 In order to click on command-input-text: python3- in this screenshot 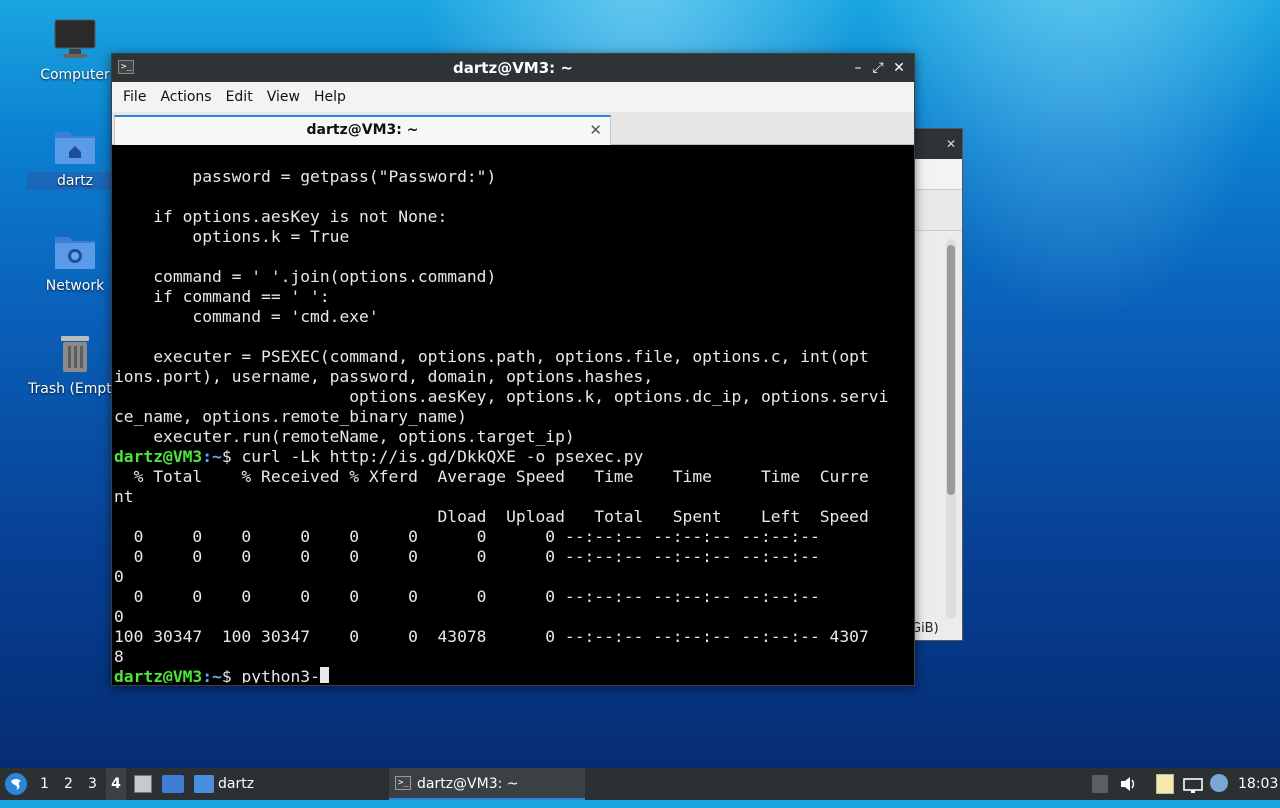, I will do `click(280, 675)`.